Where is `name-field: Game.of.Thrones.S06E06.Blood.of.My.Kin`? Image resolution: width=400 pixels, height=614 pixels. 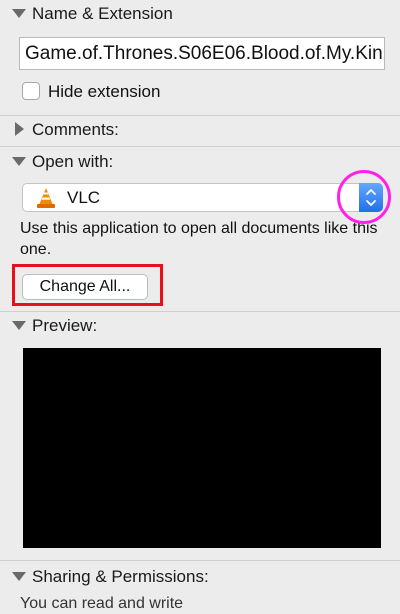
name-field: Game.of.Thrones.S06E06.Blood.of.My.Kin is located at coordinates (202, 53).